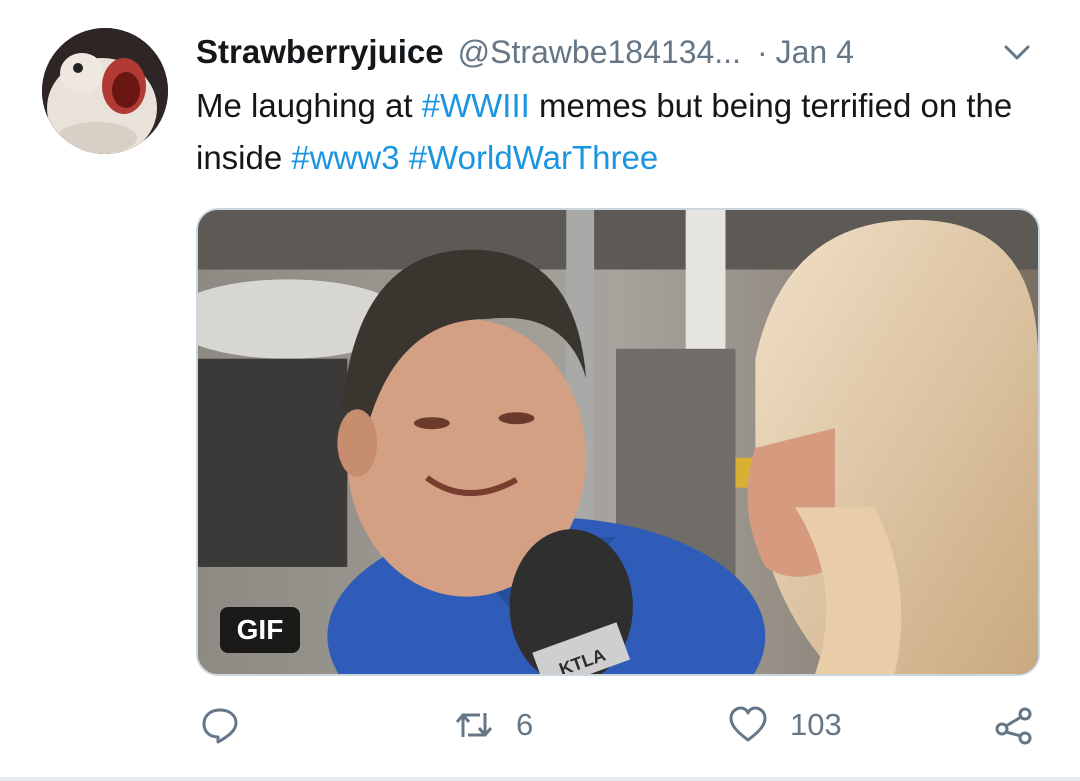  I want to click on heart-icon, so click(748, 724).